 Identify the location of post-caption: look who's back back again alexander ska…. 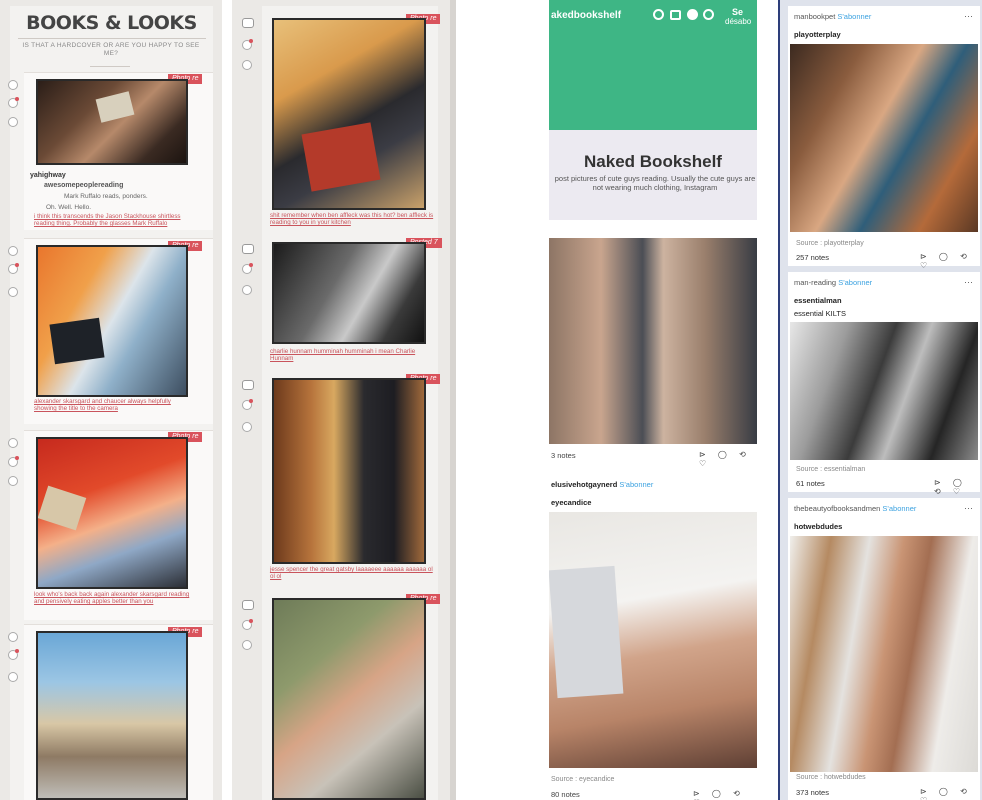
(114, 598).